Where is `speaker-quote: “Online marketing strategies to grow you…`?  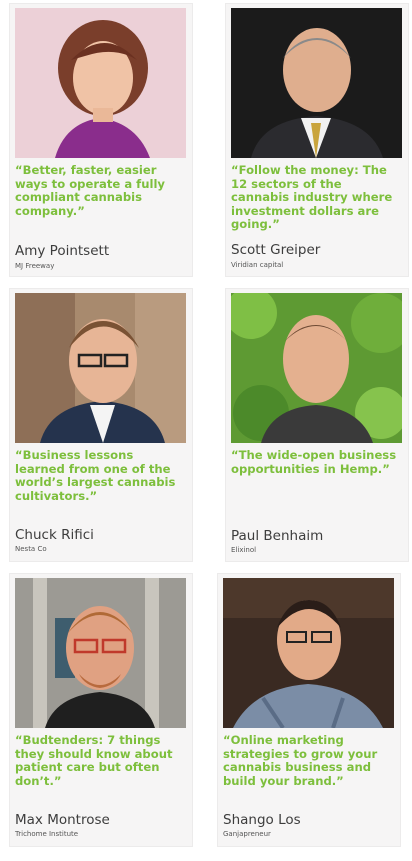
speaker-quote: “Online marketing strategies to grow you… is located at coordinates (300, 760).